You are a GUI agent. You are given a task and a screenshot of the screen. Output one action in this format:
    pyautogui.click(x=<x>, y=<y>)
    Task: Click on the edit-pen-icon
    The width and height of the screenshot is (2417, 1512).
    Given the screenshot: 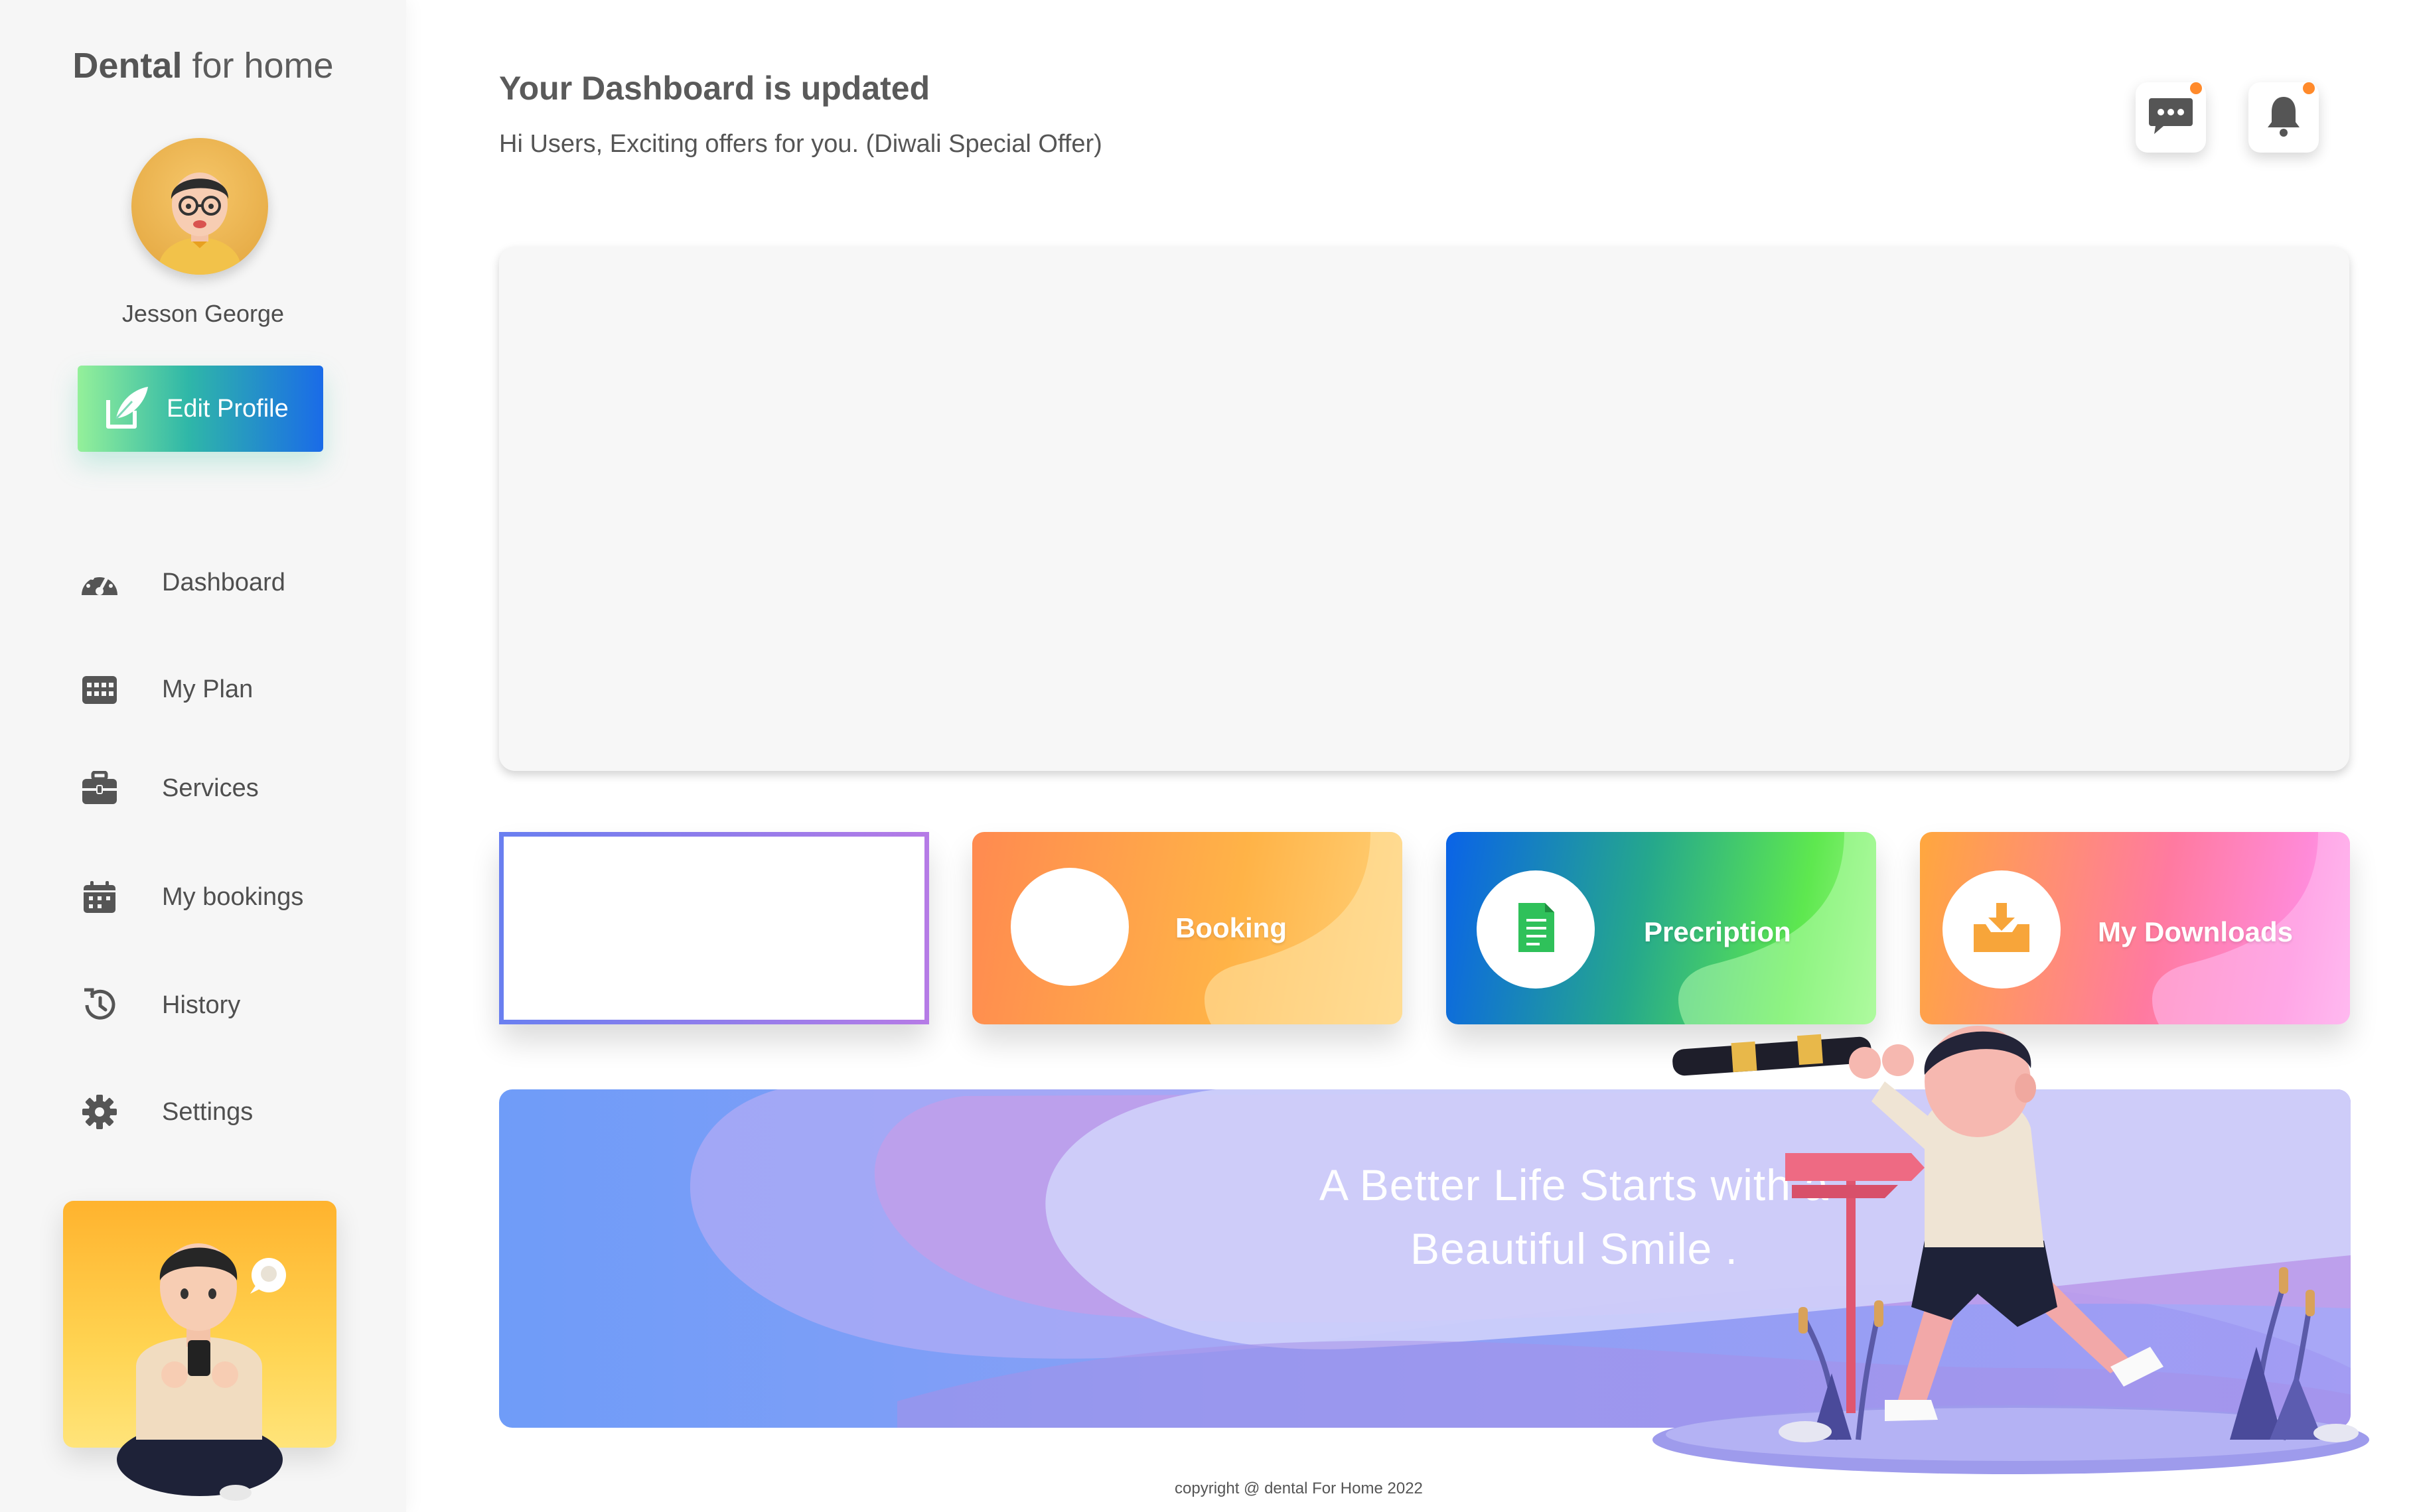 What is the action you would take?
    pyautogui.click(x=128, y=409)
    